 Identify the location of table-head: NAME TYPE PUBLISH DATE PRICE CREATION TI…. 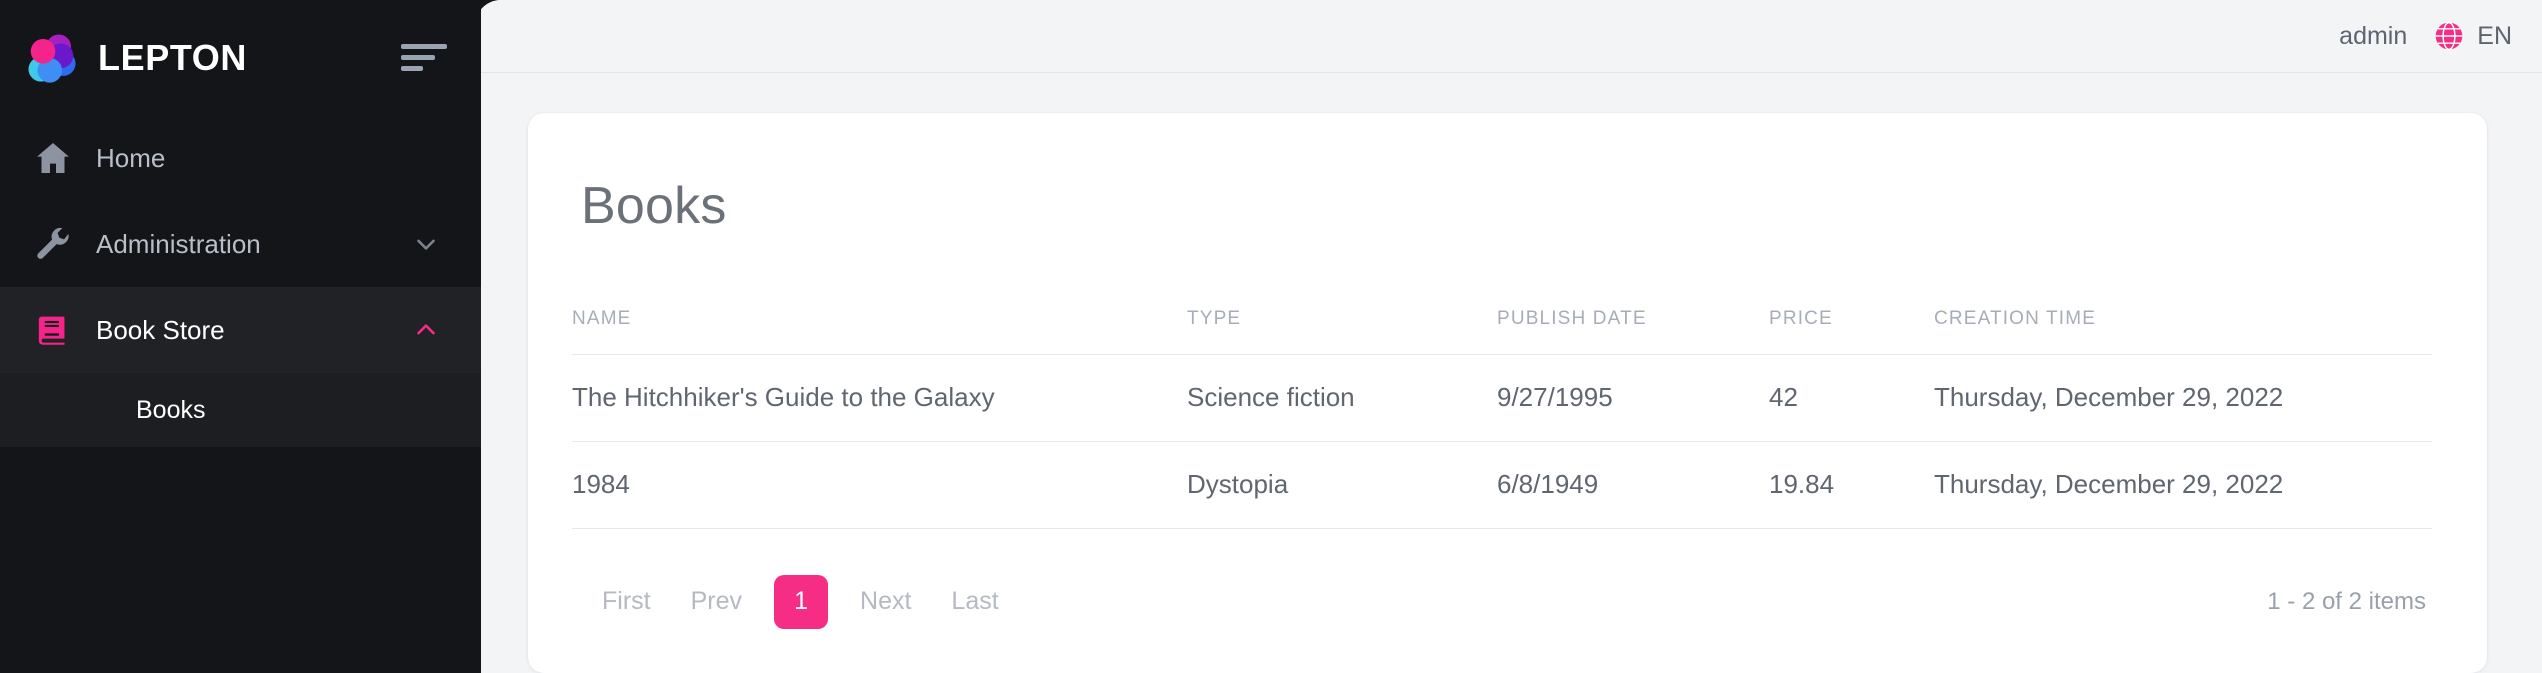
(1502, 331).